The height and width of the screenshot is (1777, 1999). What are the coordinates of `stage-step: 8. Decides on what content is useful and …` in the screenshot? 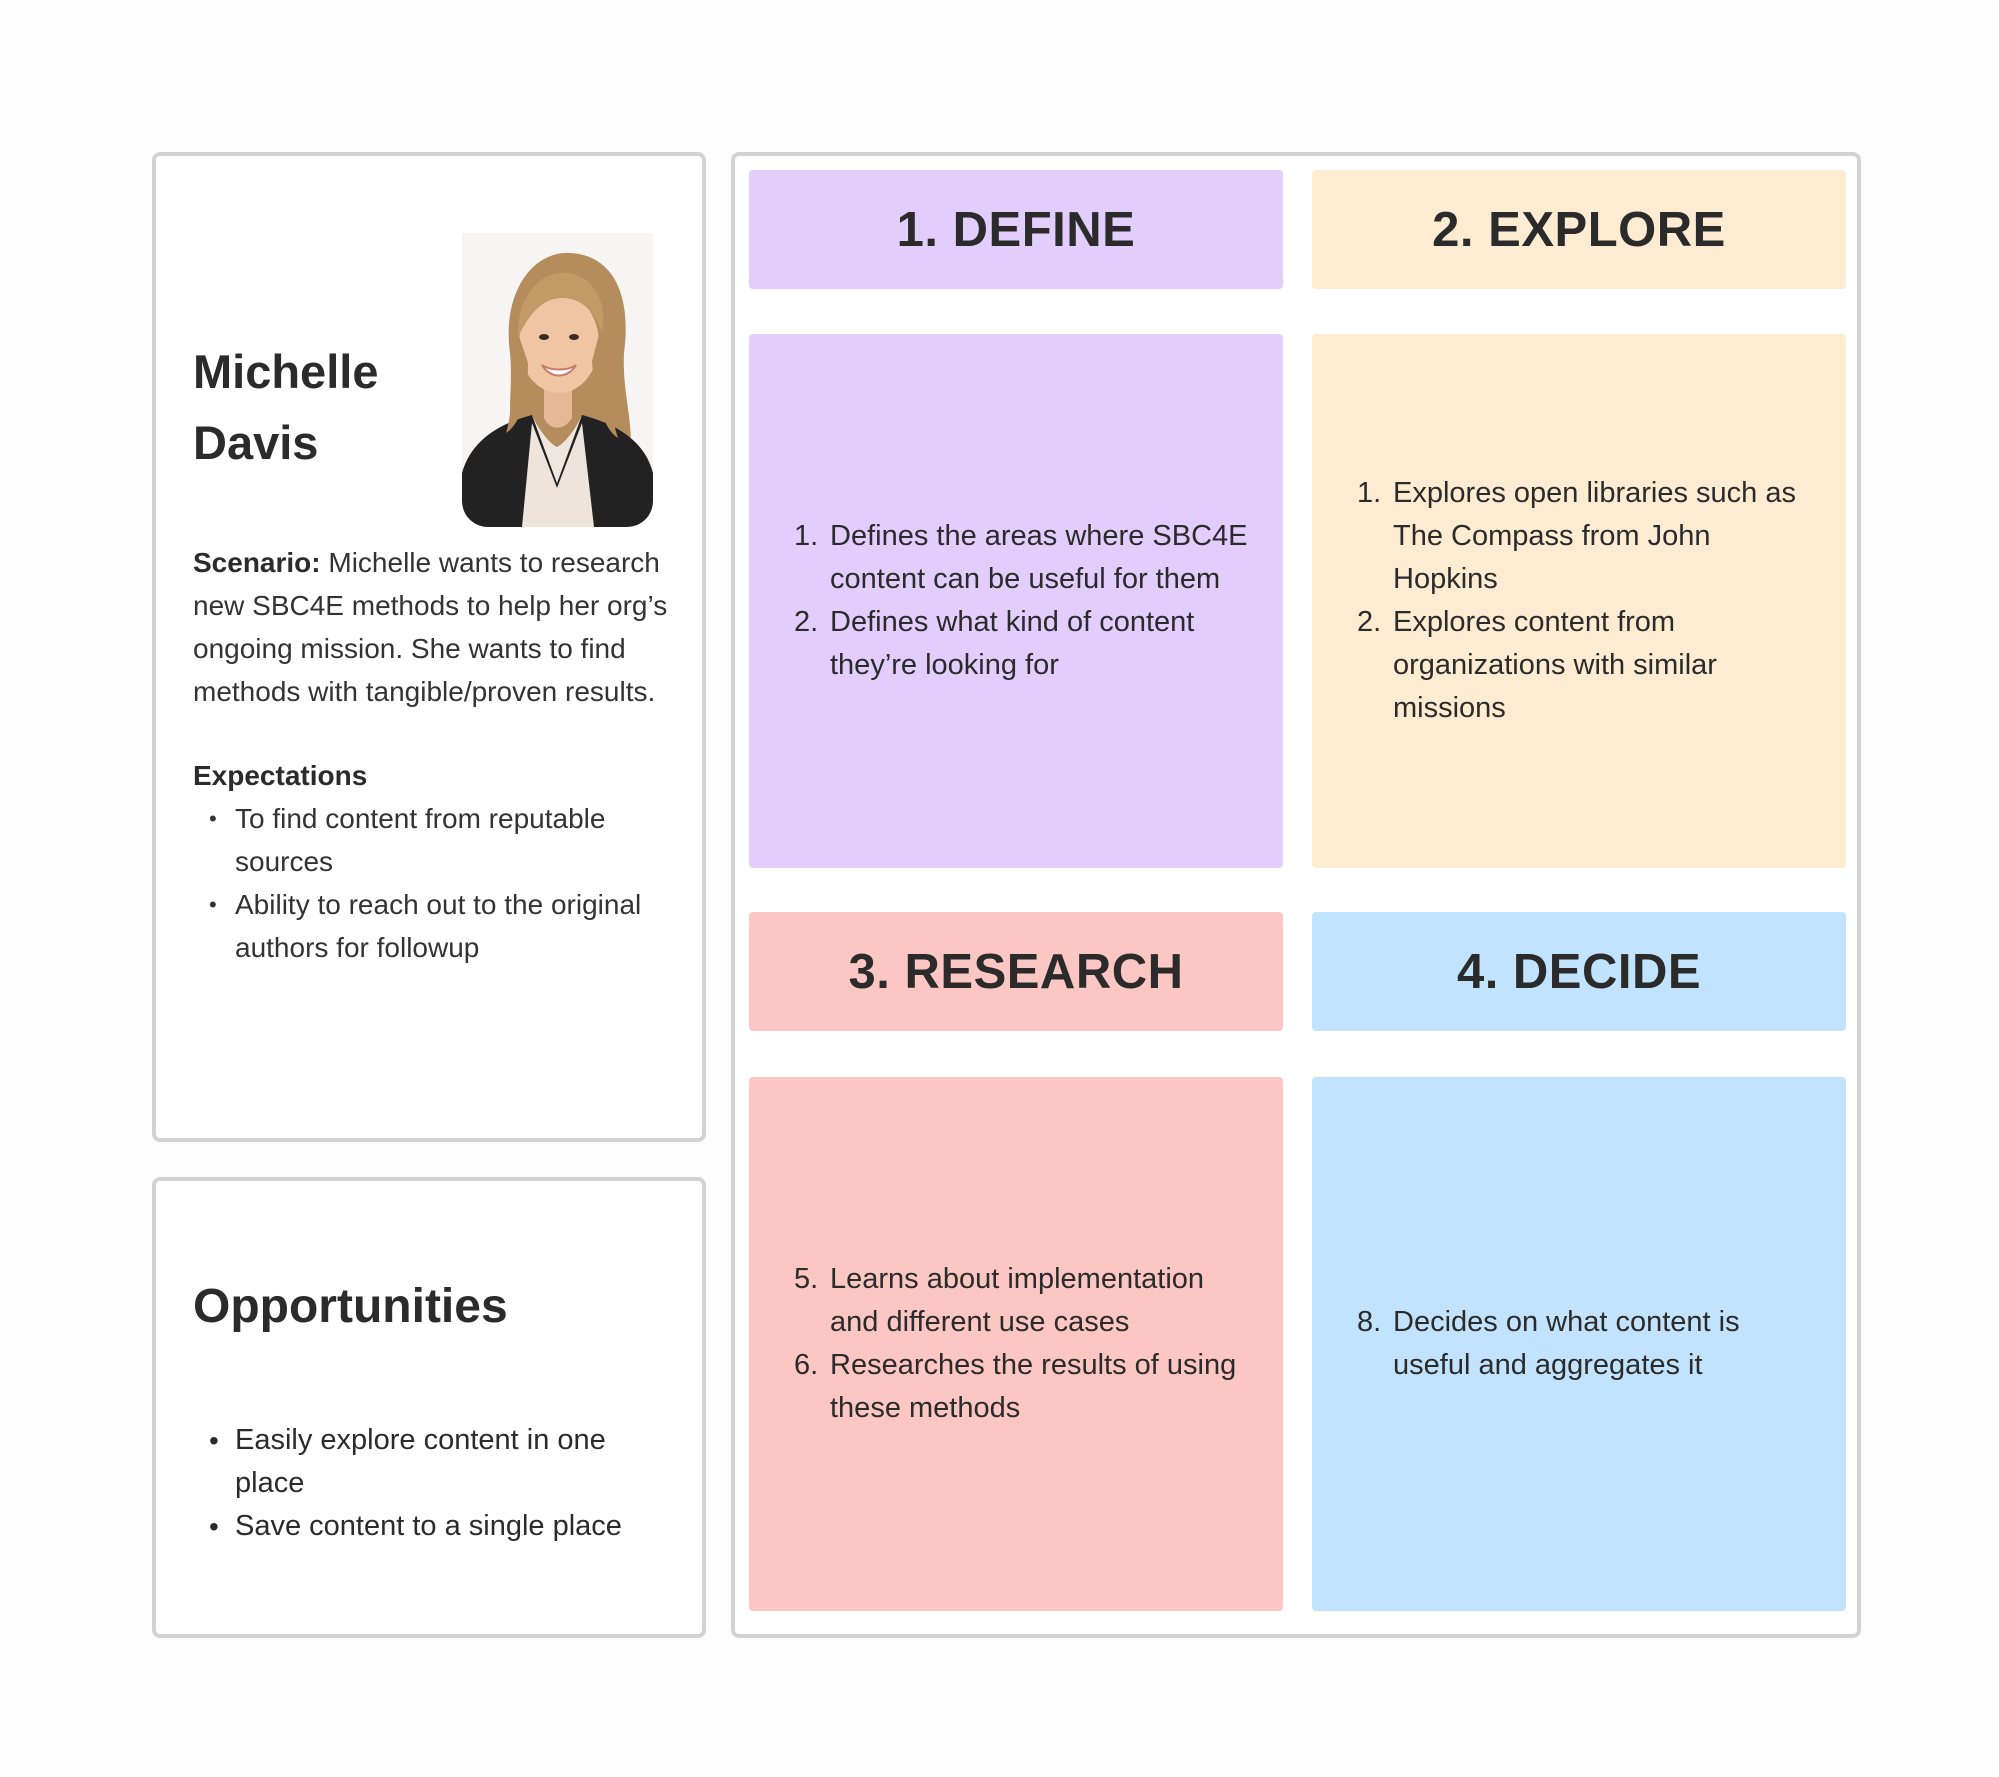 It's located at (1586, 1344).